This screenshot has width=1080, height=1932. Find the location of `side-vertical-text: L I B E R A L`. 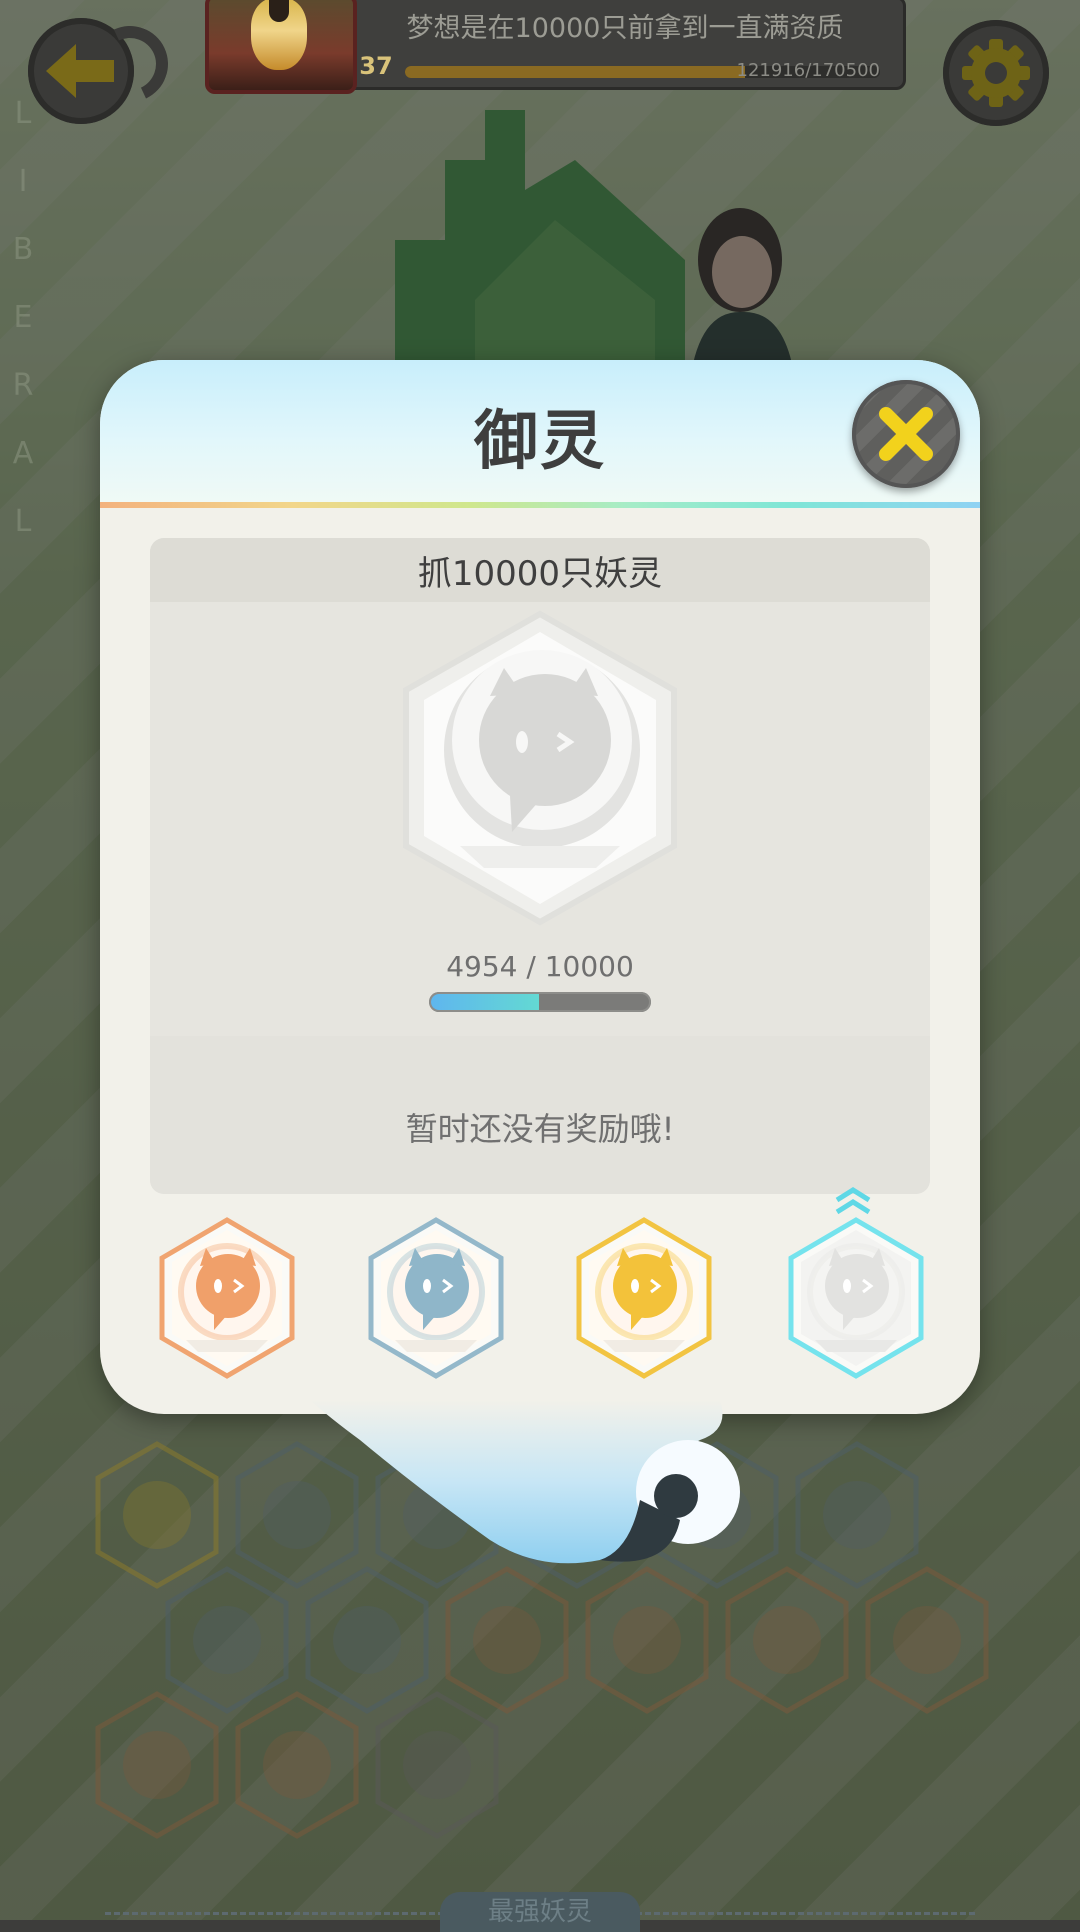

side-vertical-text: L I B E R A L is located at coordinates (23, 318).